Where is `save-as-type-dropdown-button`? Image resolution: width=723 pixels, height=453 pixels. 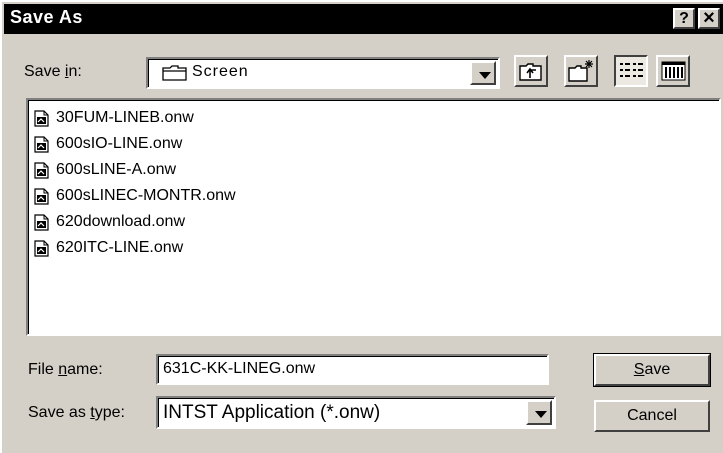
save-as-type-dropdown-button is located at coordinates (539, 412).